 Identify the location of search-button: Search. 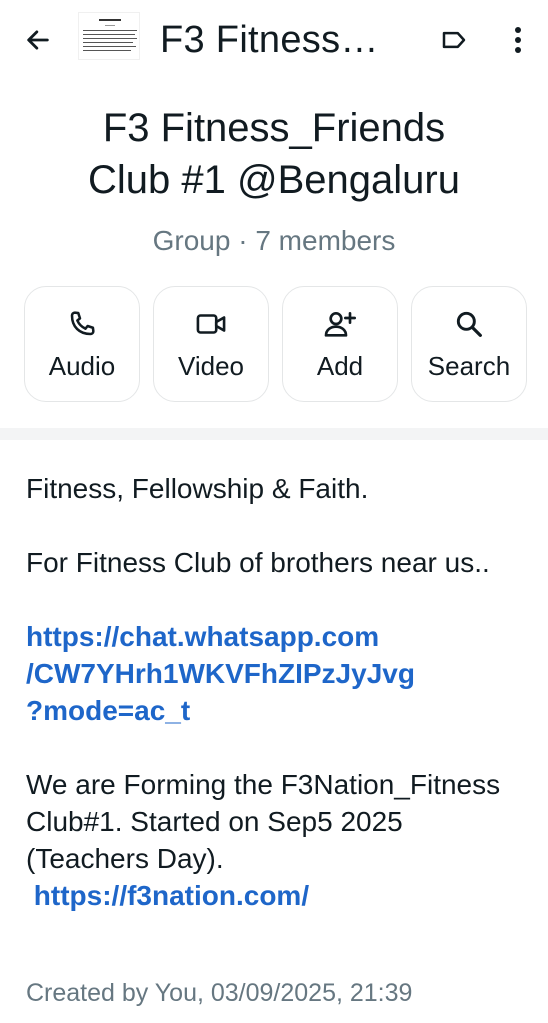
(469, 344).